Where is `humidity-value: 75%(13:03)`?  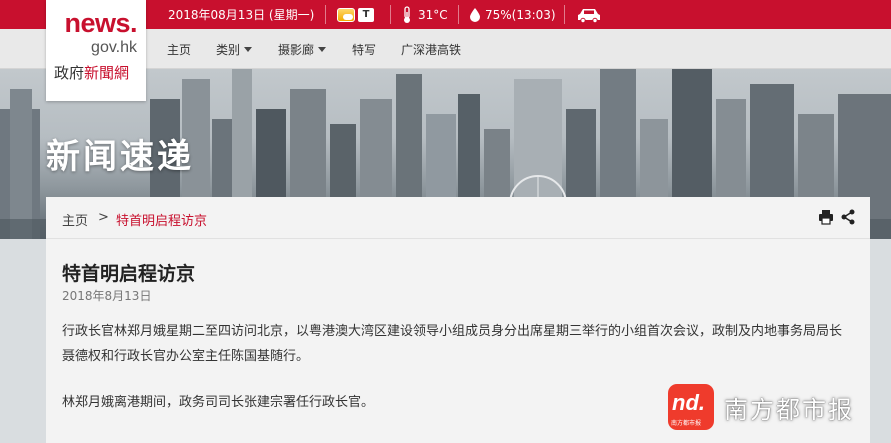
humidity-value: 75%(13:03) is located at coordinates (520, 14).